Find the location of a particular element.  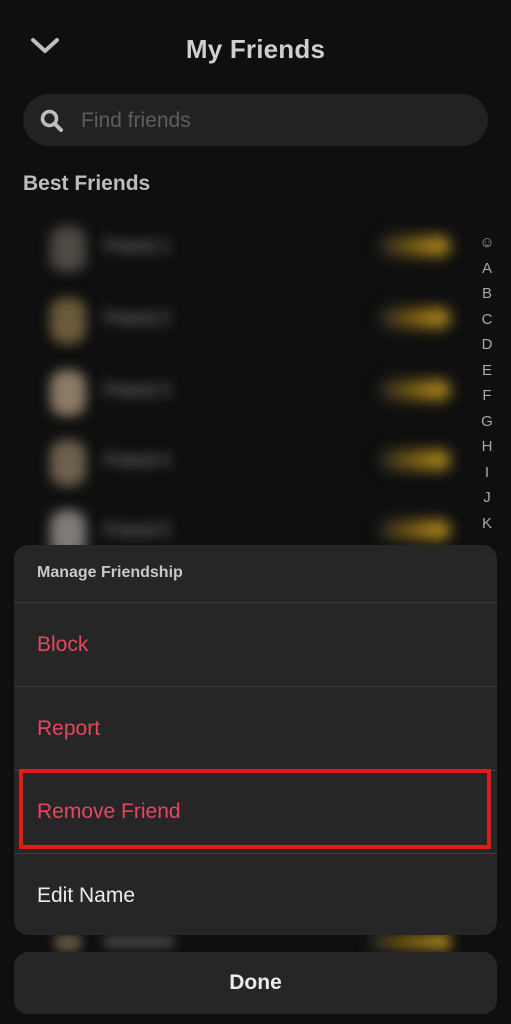

block-button: Block is located at coordinates (255, 644).